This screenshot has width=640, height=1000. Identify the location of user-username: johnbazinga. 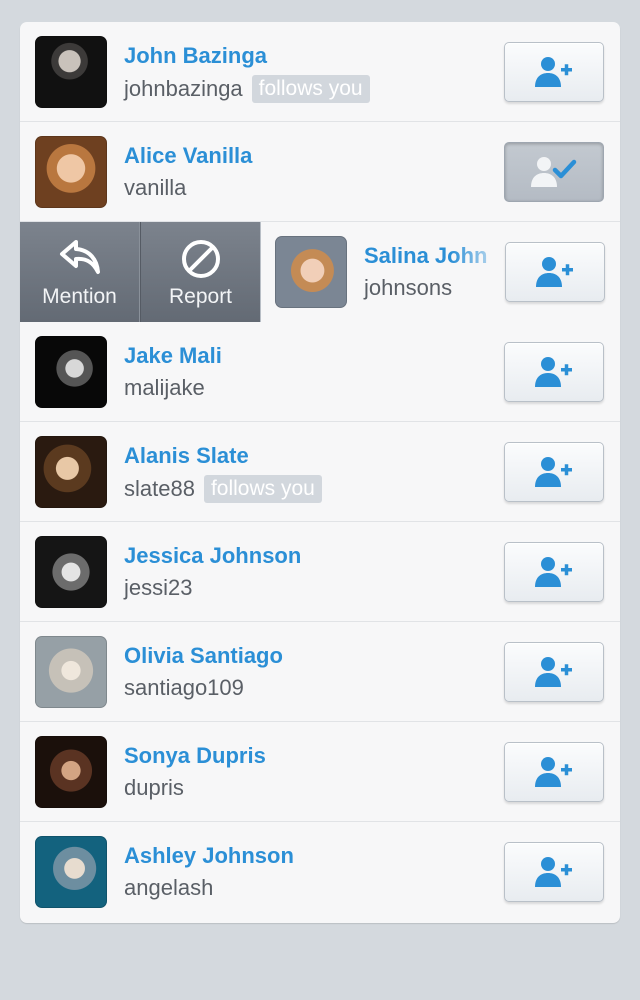
(183, 88).